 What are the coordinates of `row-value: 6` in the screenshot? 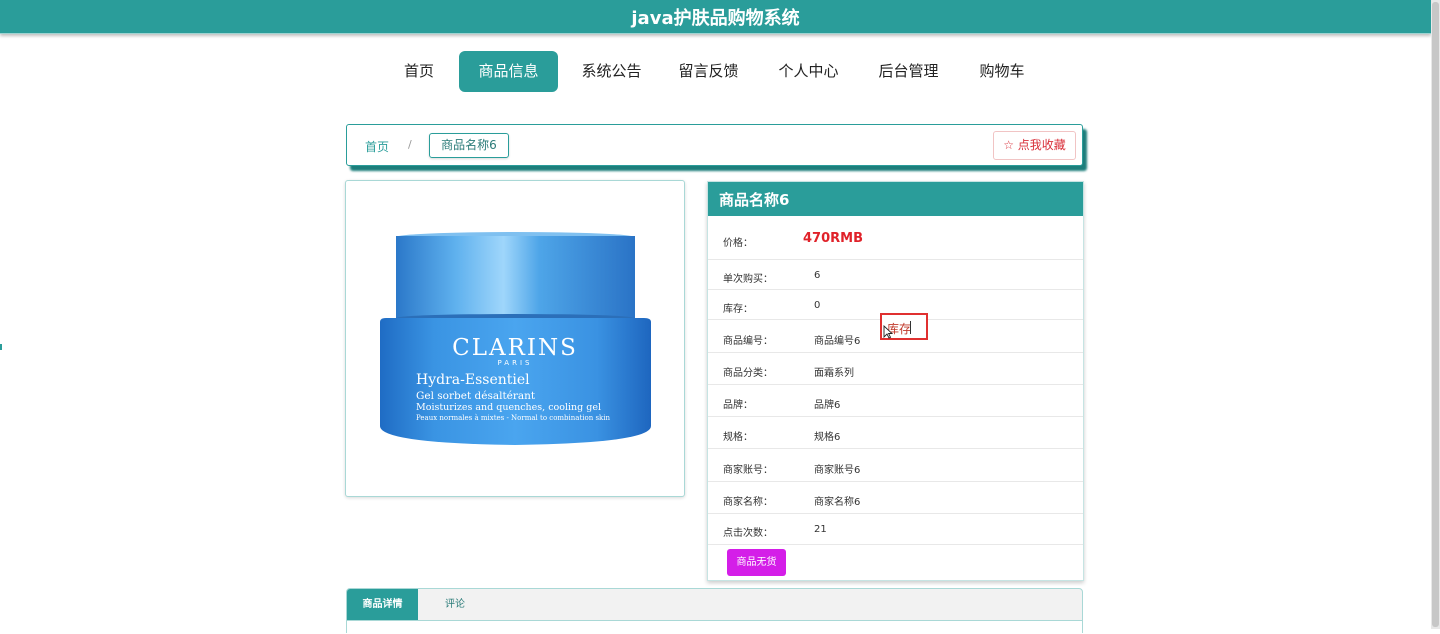 It's located at (817, 275).